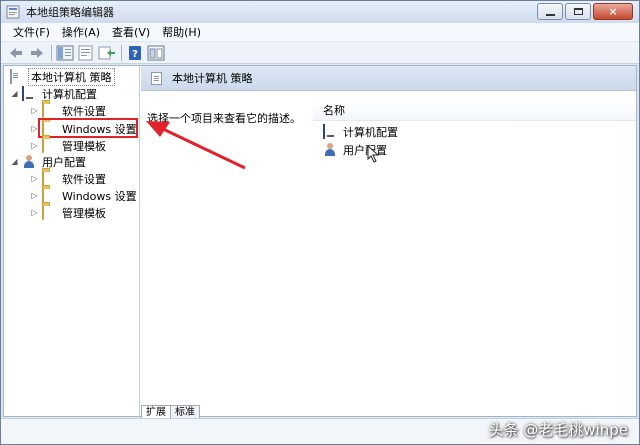 This screenshot has height=445, width=640. I want to click on window-controls: ×, so click(584, 11).